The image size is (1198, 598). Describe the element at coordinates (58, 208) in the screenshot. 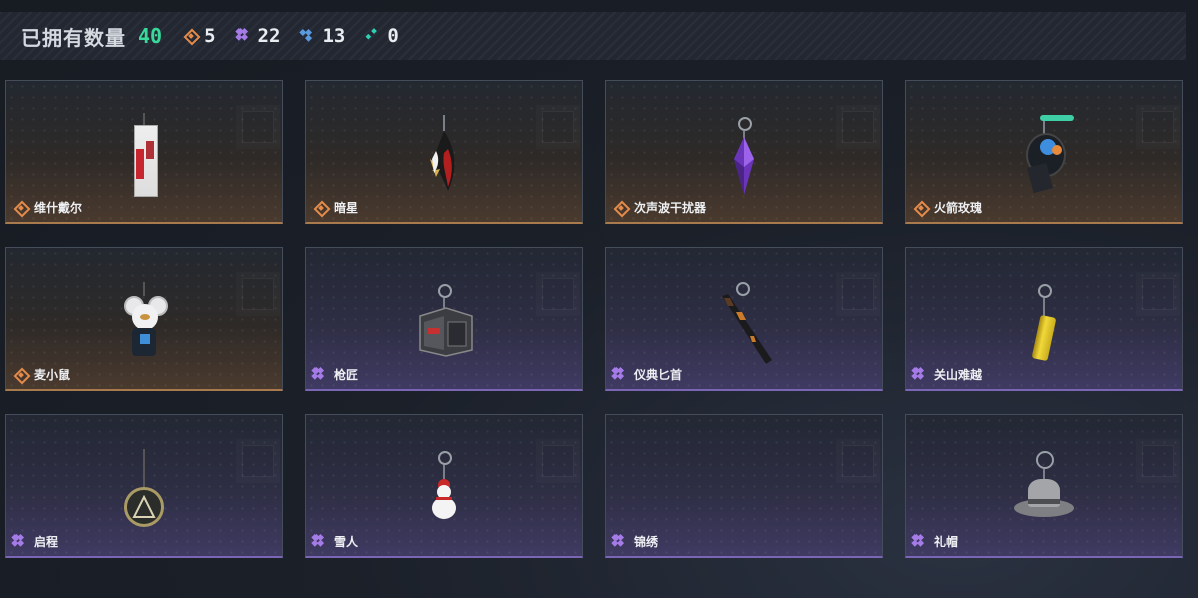

I see `charm-name: 维什戴尔` at that location.